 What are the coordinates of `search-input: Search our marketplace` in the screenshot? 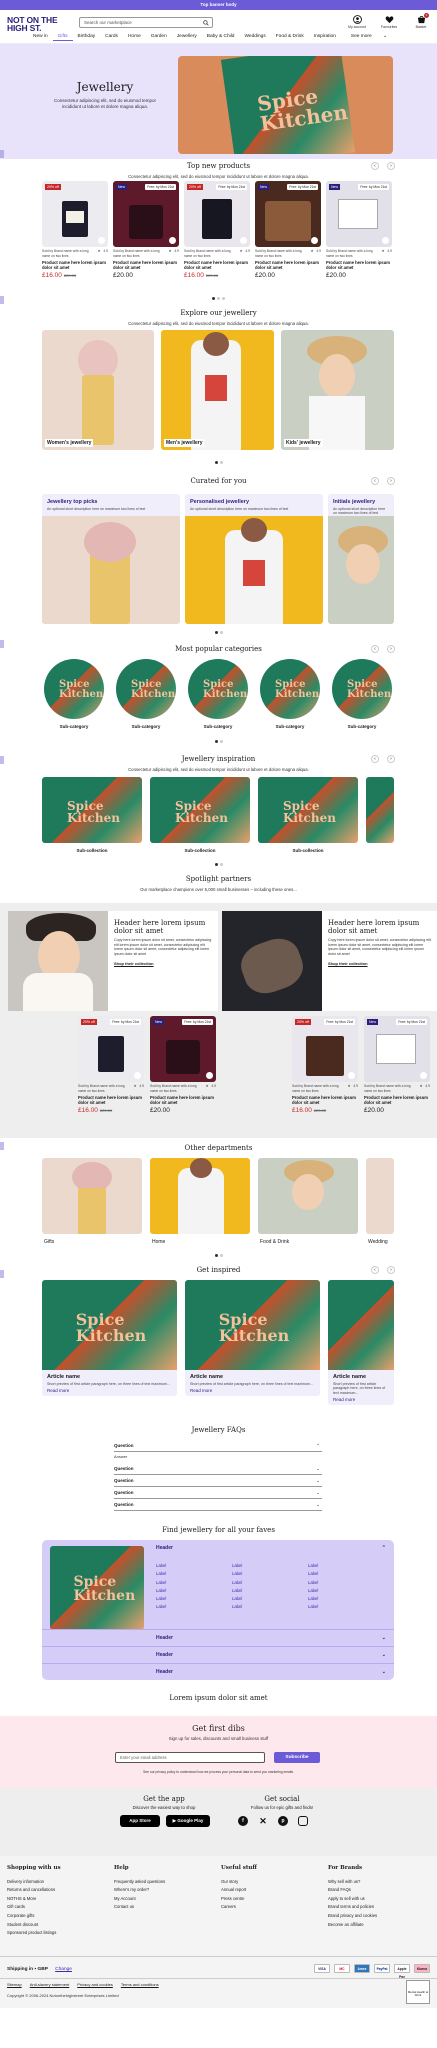 It's located at (146, 22).